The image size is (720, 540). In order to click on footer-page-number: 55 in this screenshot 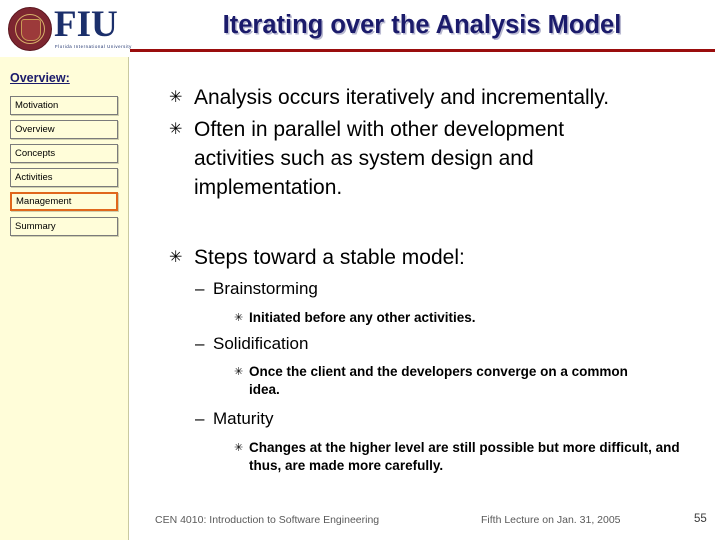, I will do `click(700, 519)`.